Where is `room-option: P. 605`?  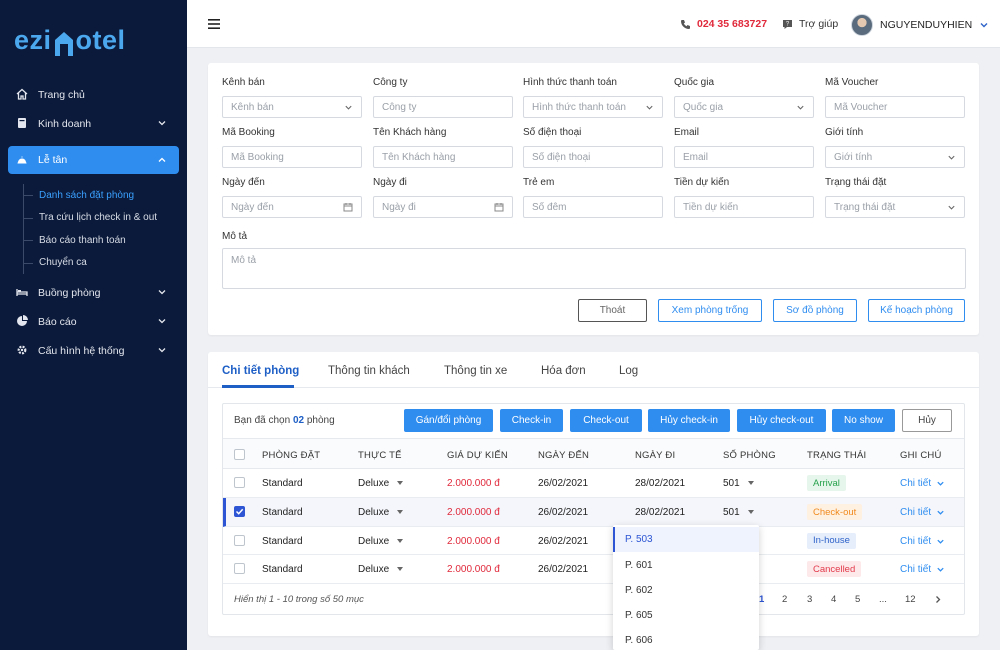 room-option: P. 605 is located at coordinates (686, 615).